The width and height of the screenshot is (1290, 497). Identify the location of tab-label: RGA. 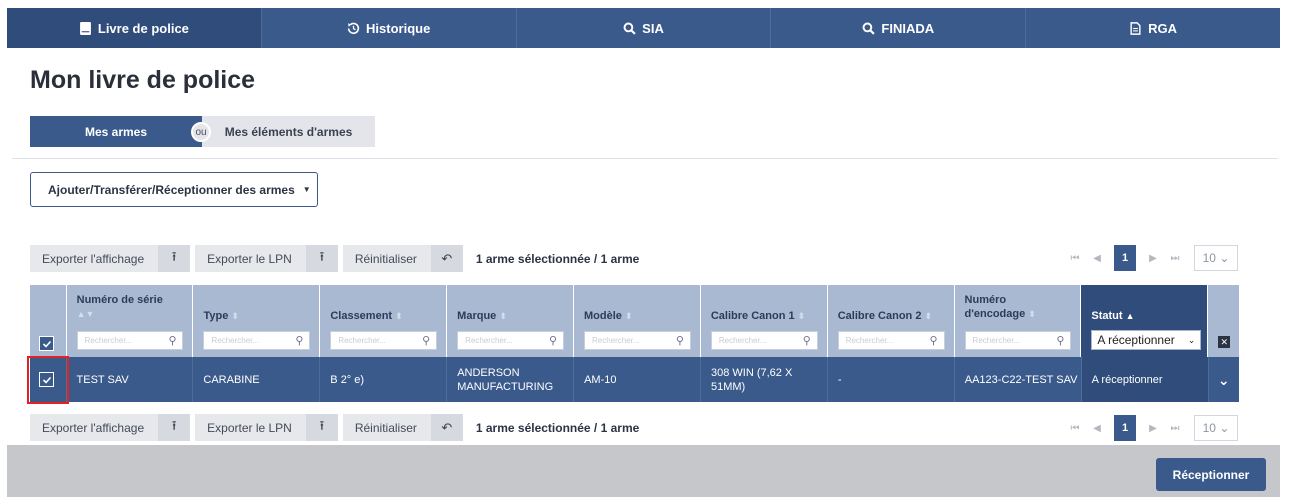
(1163, 28).